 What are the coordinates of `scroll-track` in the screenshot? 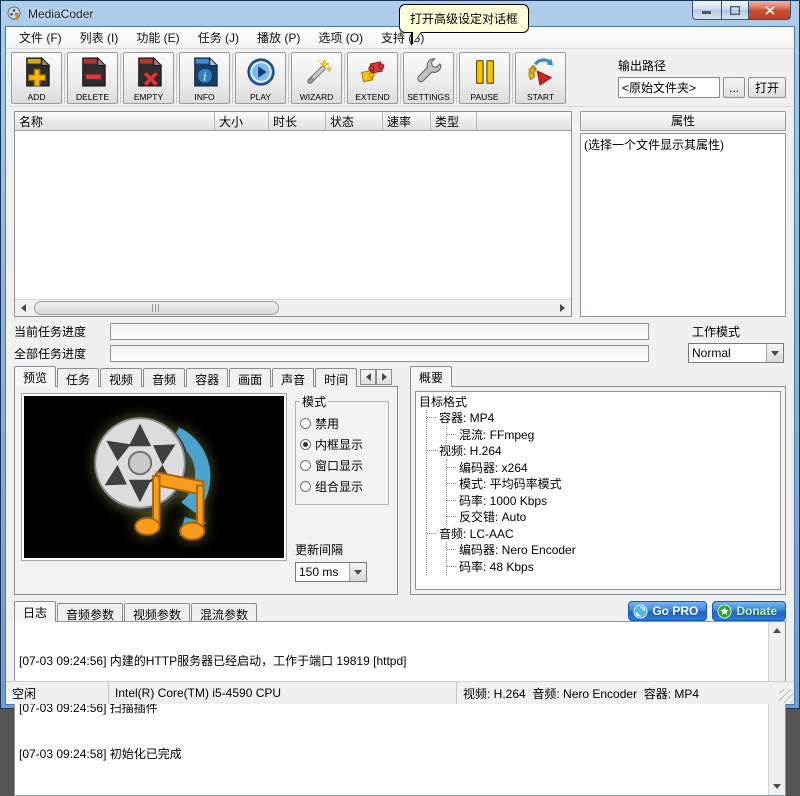 It's located at (293, 308).